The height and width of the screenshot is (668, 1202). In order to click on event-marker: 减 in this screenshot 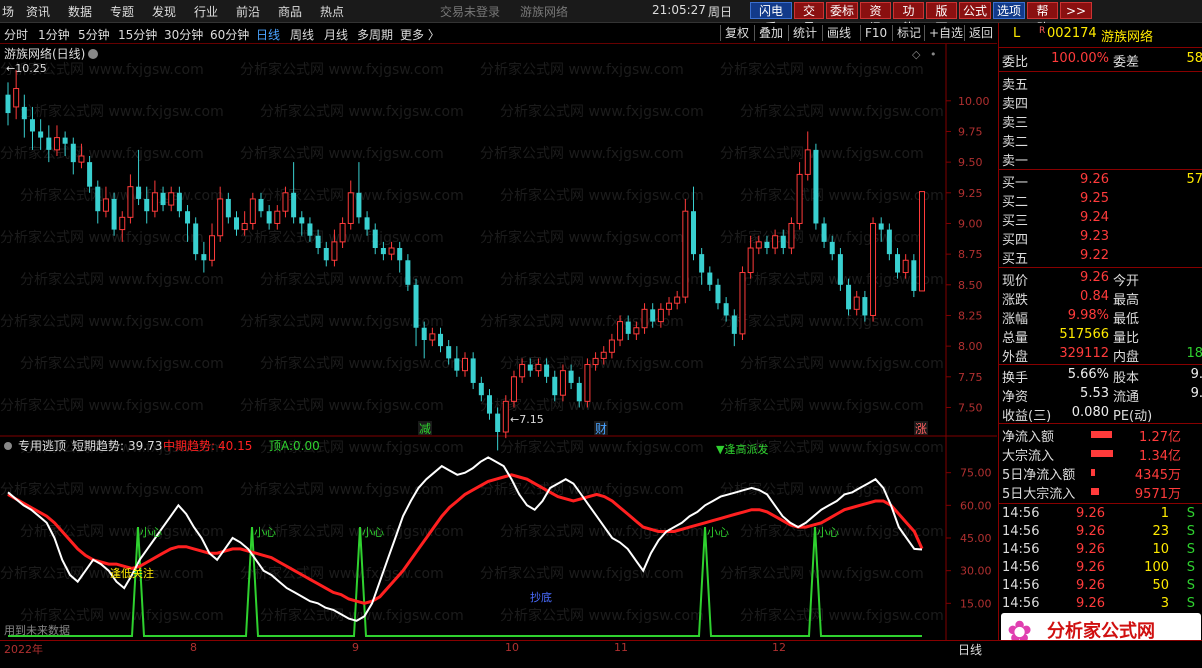, I will do `click(425, 429)`.